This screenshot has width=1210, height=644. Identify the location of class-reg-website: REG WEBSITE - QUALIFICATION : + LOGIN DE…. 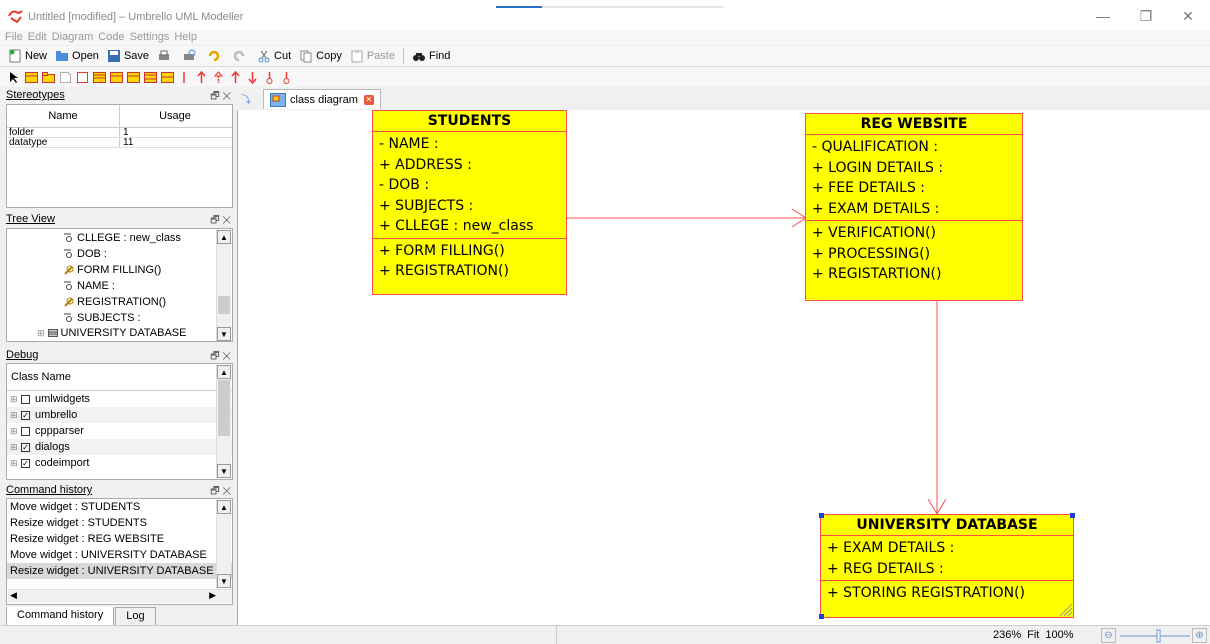
(914, 207).